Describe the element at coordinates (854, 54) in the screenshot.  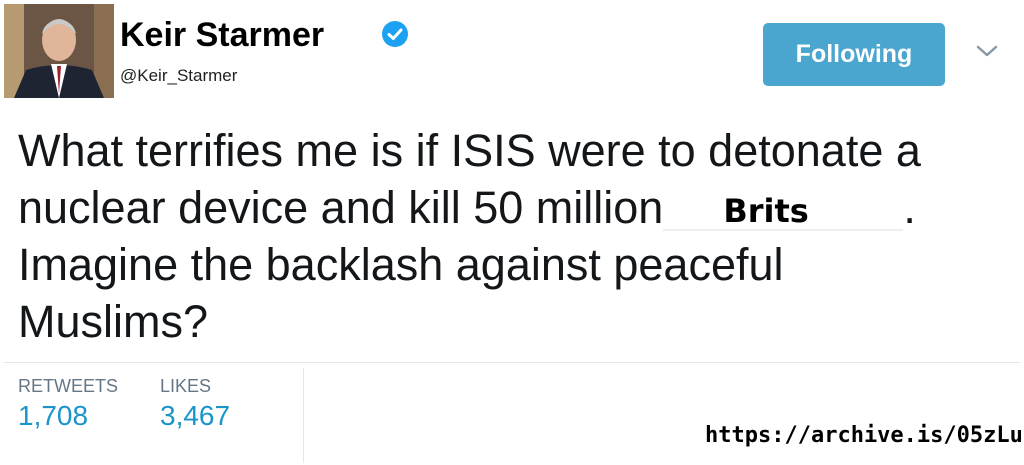
I see `following-button: Following` at that location.